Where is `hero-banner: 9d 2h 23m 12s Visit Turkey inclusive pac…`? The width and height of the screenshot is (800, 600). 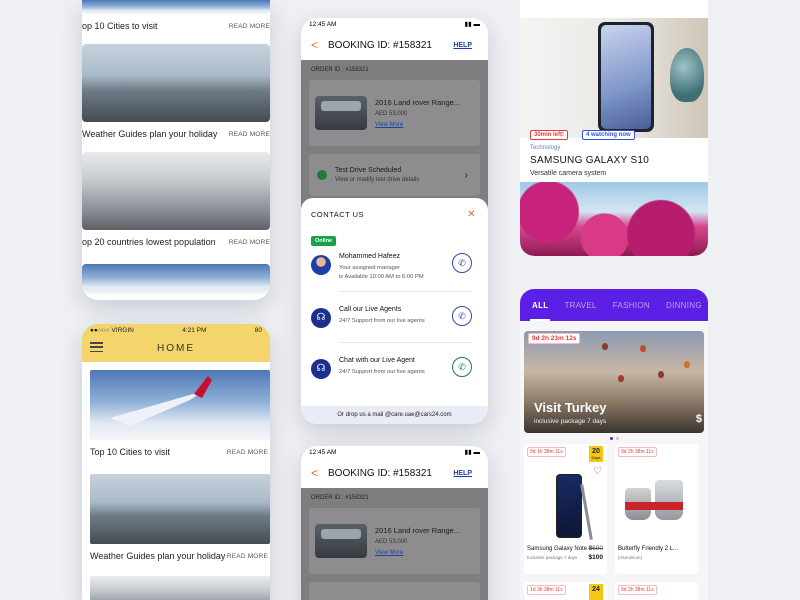 hero-banner: 9d 2h 23m 12s Visit Turkey inclusive pac… is located at coordinates (614, 382).